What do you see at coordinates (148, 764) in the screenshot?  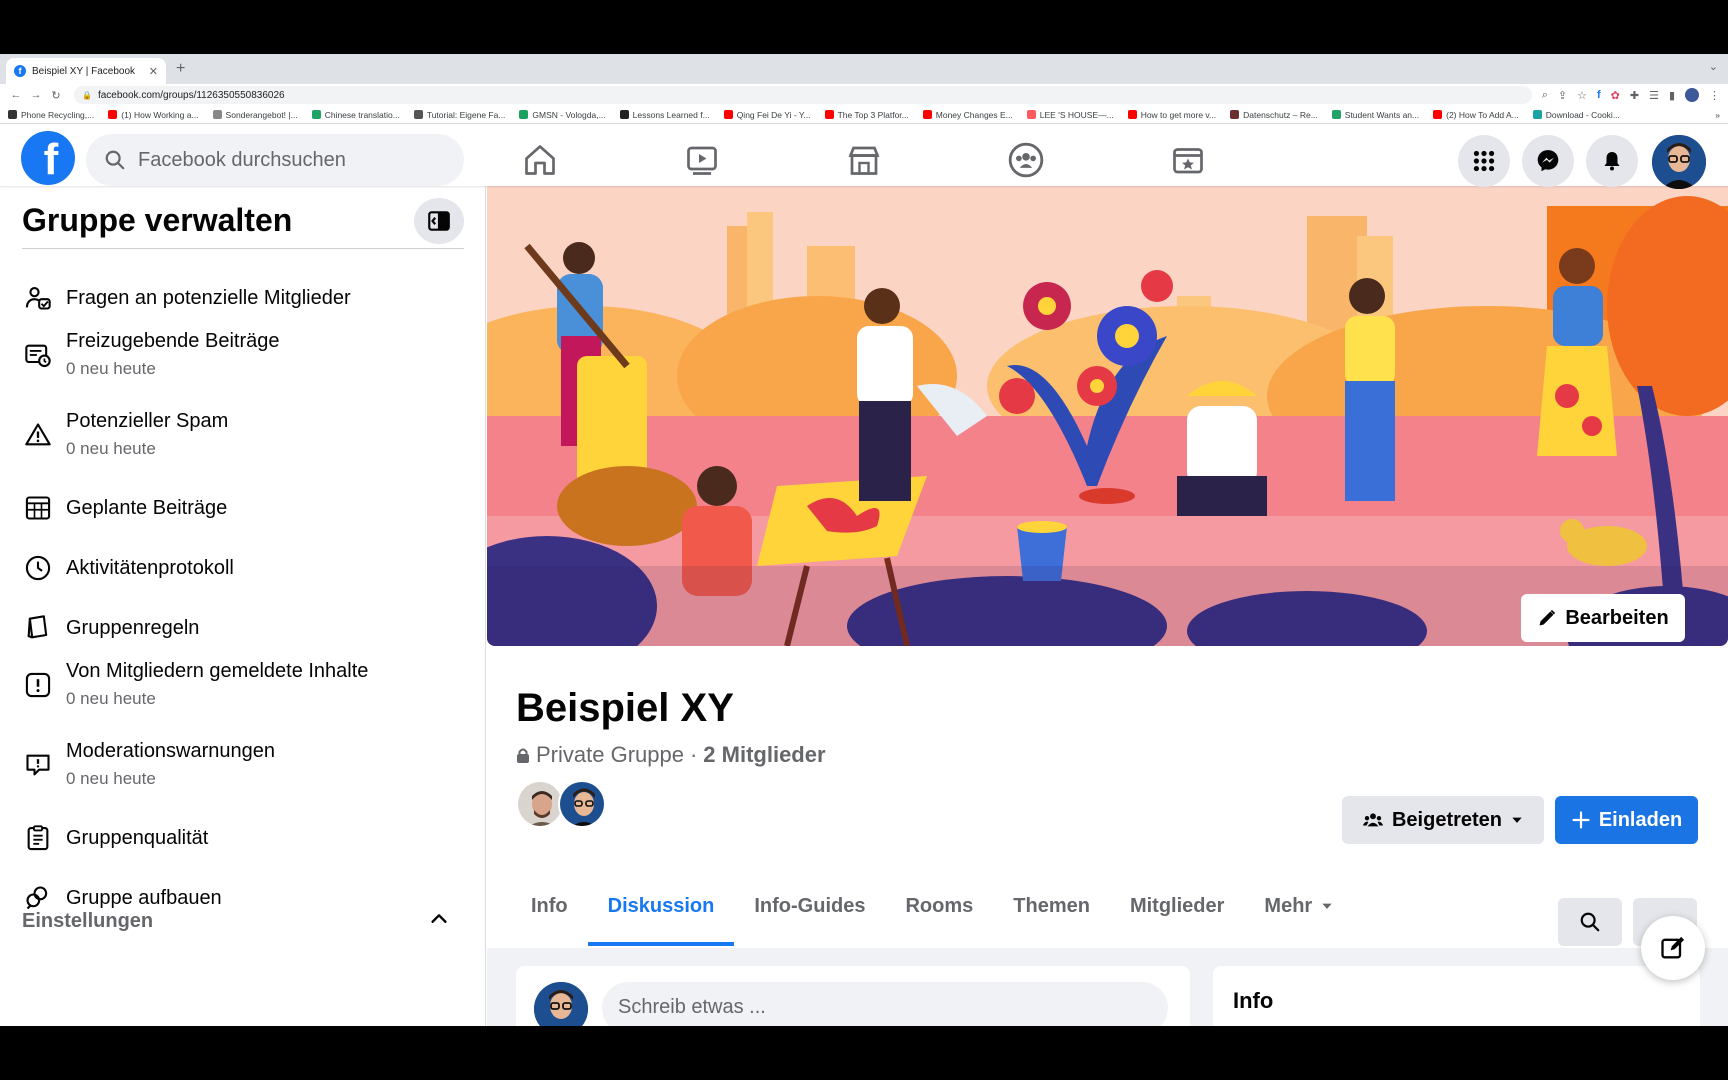 I see `sidebar-item-moderation-alerts: Moderationswarnungen 0 neu heute` at bounding box center [148, 764].